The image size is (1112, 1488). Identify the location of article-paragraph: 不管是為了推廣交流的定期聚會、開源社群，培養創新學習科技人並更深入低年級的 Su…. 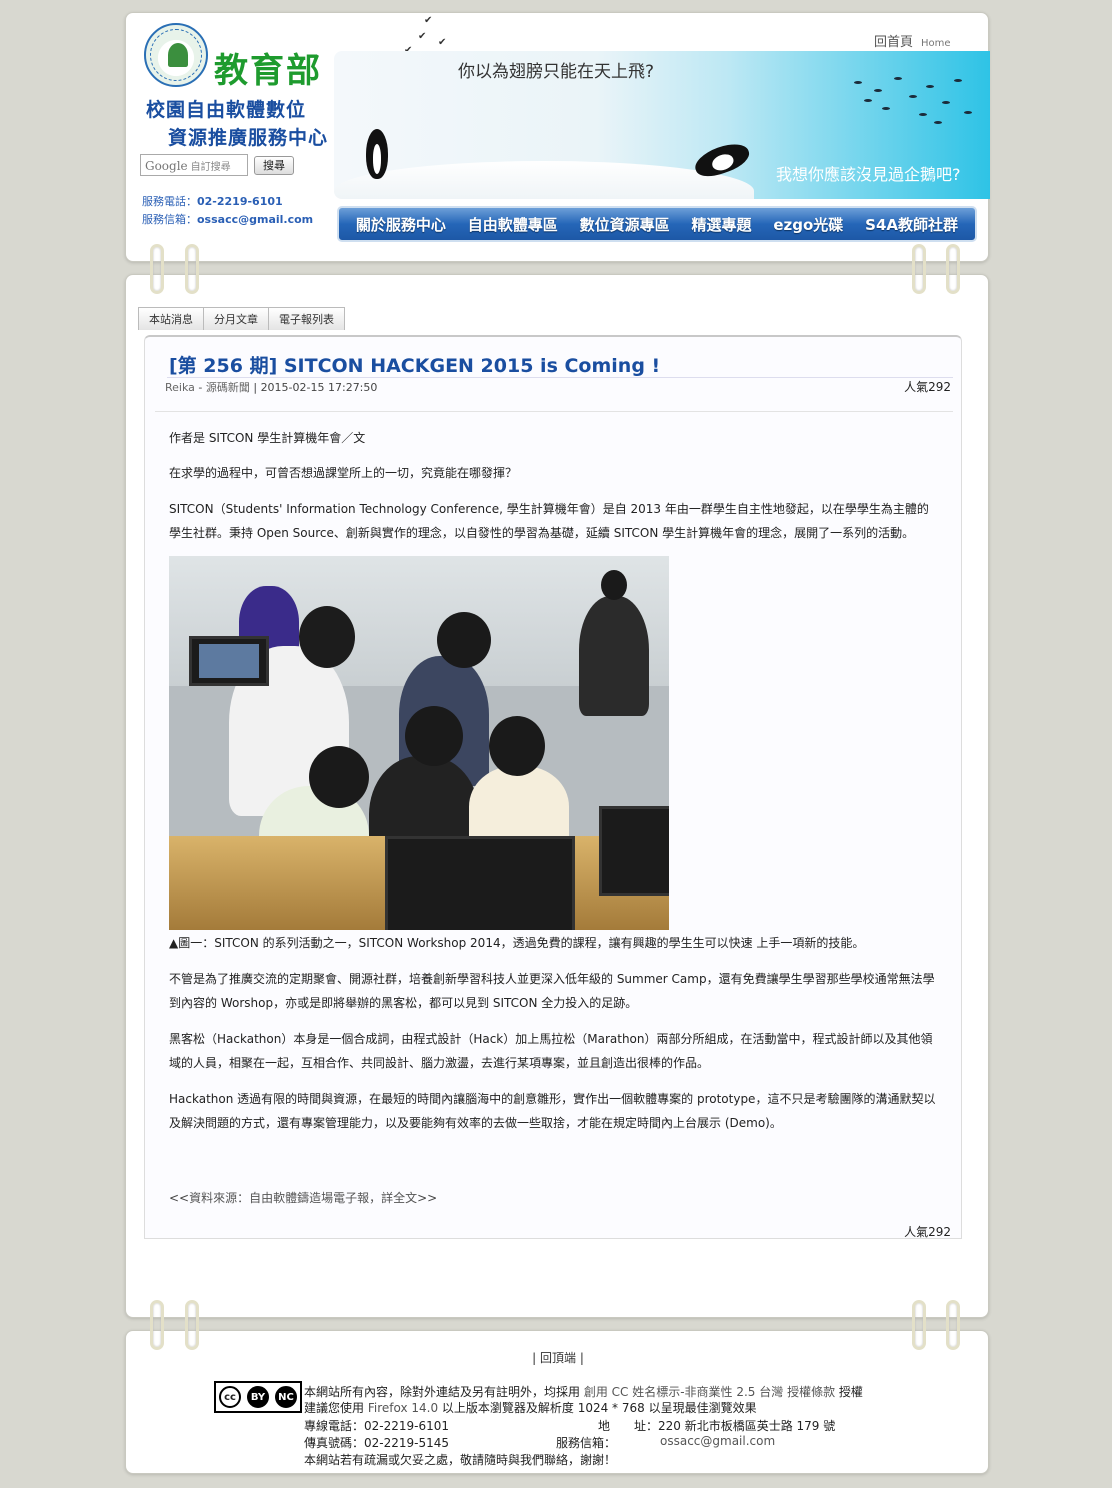
(552, 991).